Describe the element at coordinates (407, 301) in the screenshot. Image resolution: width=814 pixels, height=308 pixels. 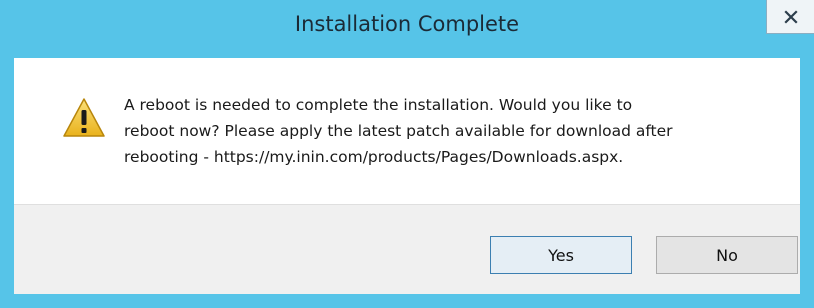
I see `window-bottom-border` at that location.